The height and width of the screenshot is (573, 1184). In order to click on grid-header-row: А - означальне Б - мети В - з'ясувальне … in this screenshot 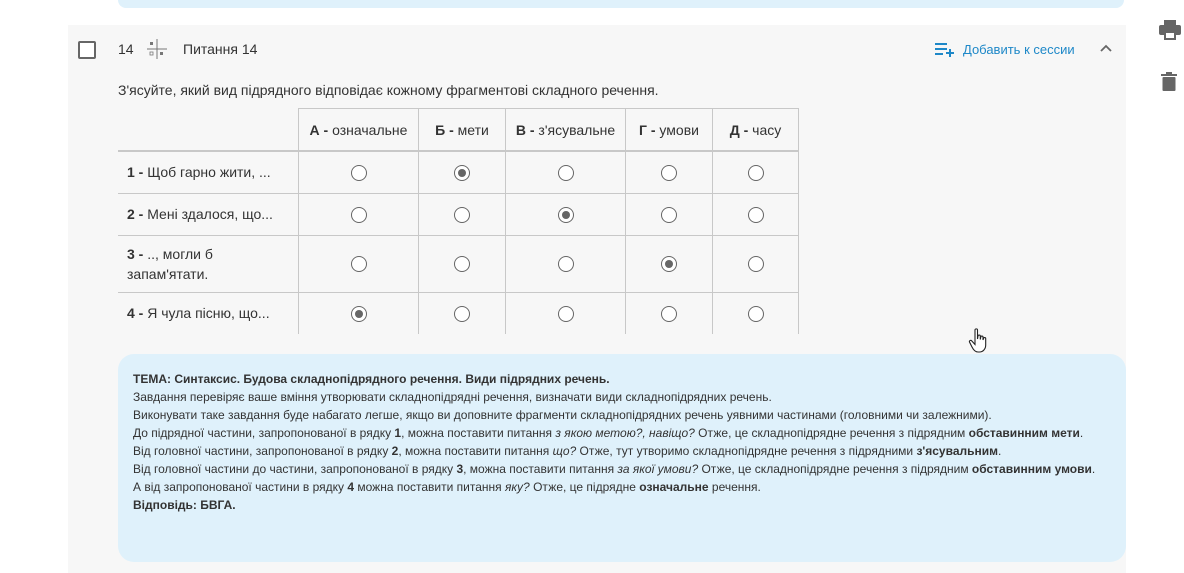, I will do `click(458, 130)`.